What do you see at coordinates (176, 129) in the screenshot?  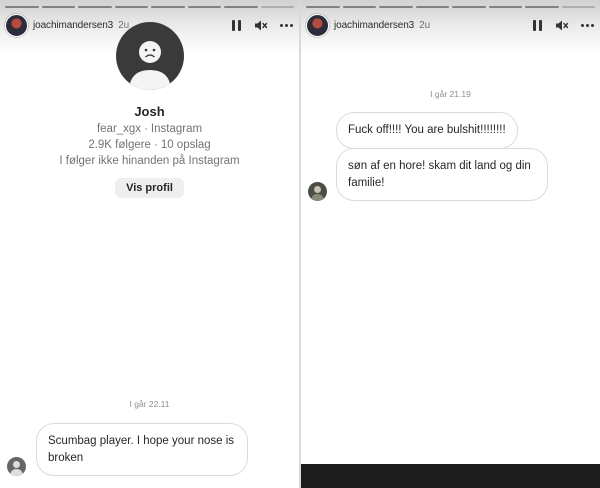 I see `profile-platform: Instagram` at bounding box center [176, 129].